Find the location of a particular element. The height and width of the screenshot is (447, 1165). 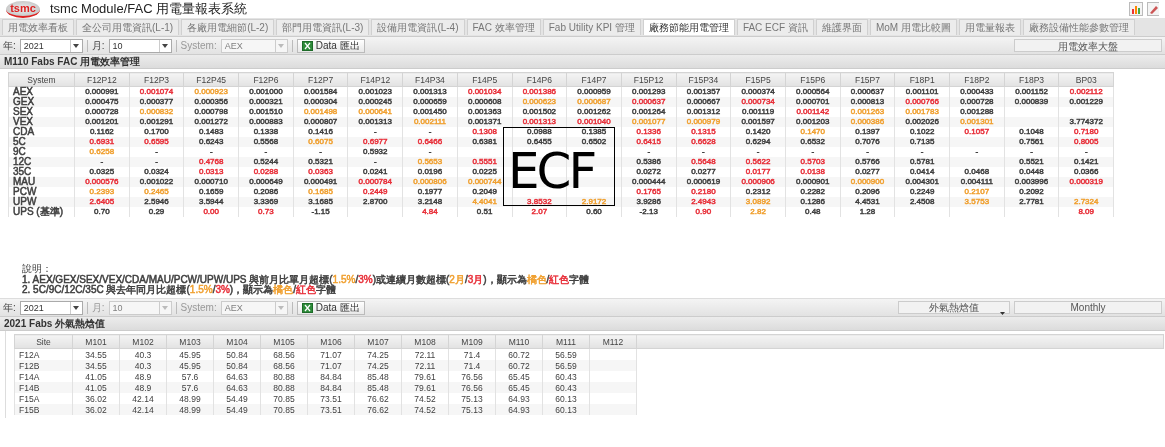

table-cell: 0.6415 is located at coordinates (649, 142).